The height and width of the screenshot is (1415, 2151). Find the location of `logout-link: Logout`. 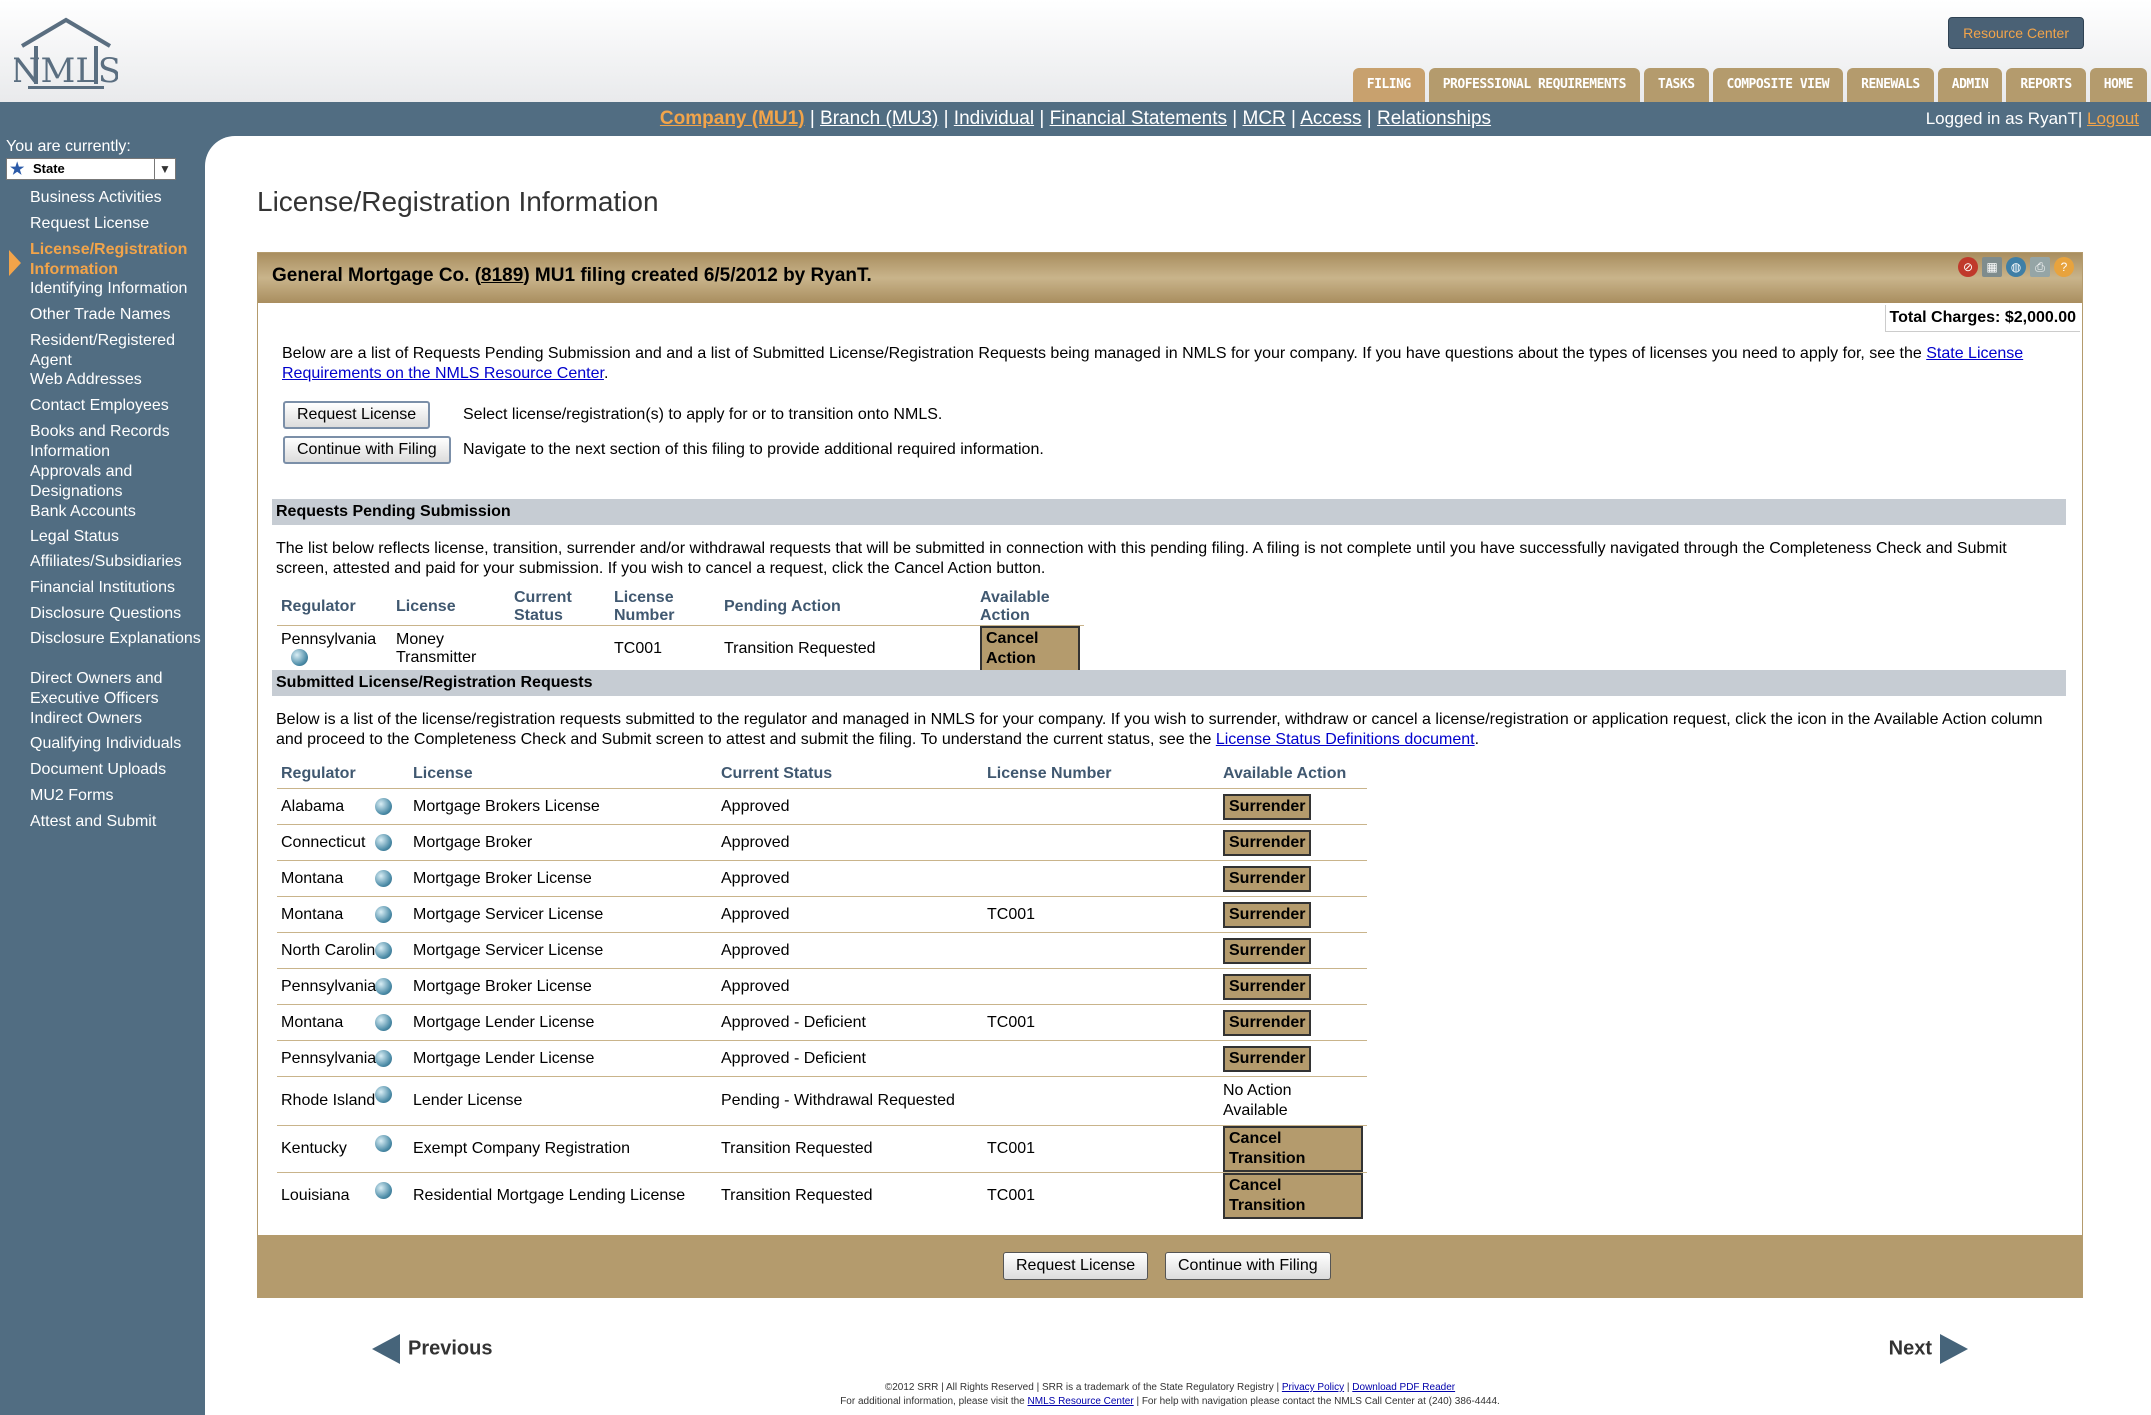

logout-link: Logout is located at coordinates (2113, 118).